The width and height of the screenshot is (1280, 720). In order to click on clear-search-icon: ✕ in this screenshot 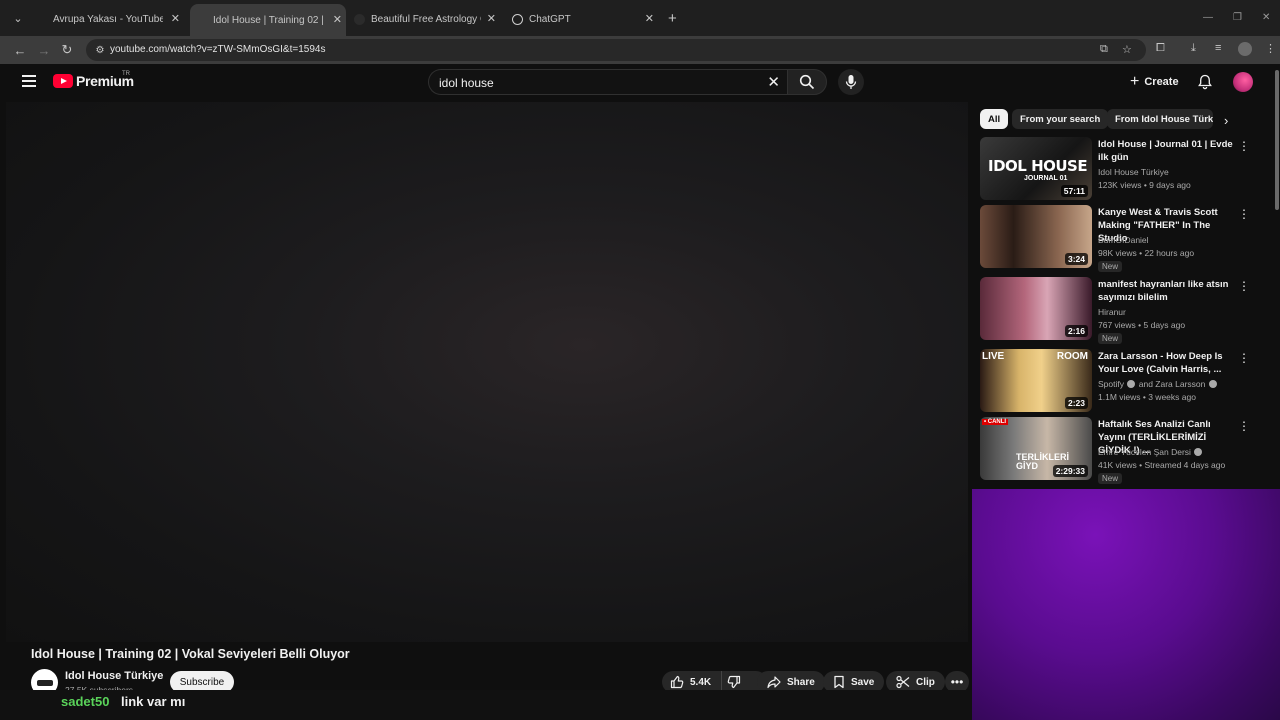, I will do `click(773, 82)`.